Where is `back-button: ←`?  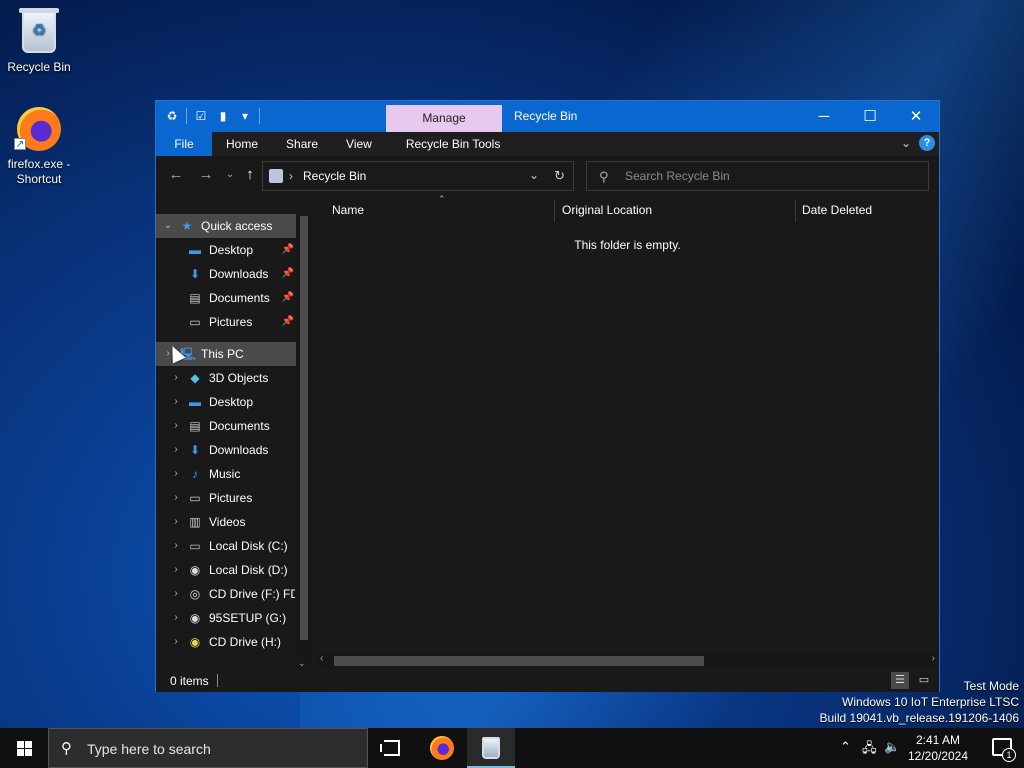 back-button: ← is located at coordinates (176, 174).